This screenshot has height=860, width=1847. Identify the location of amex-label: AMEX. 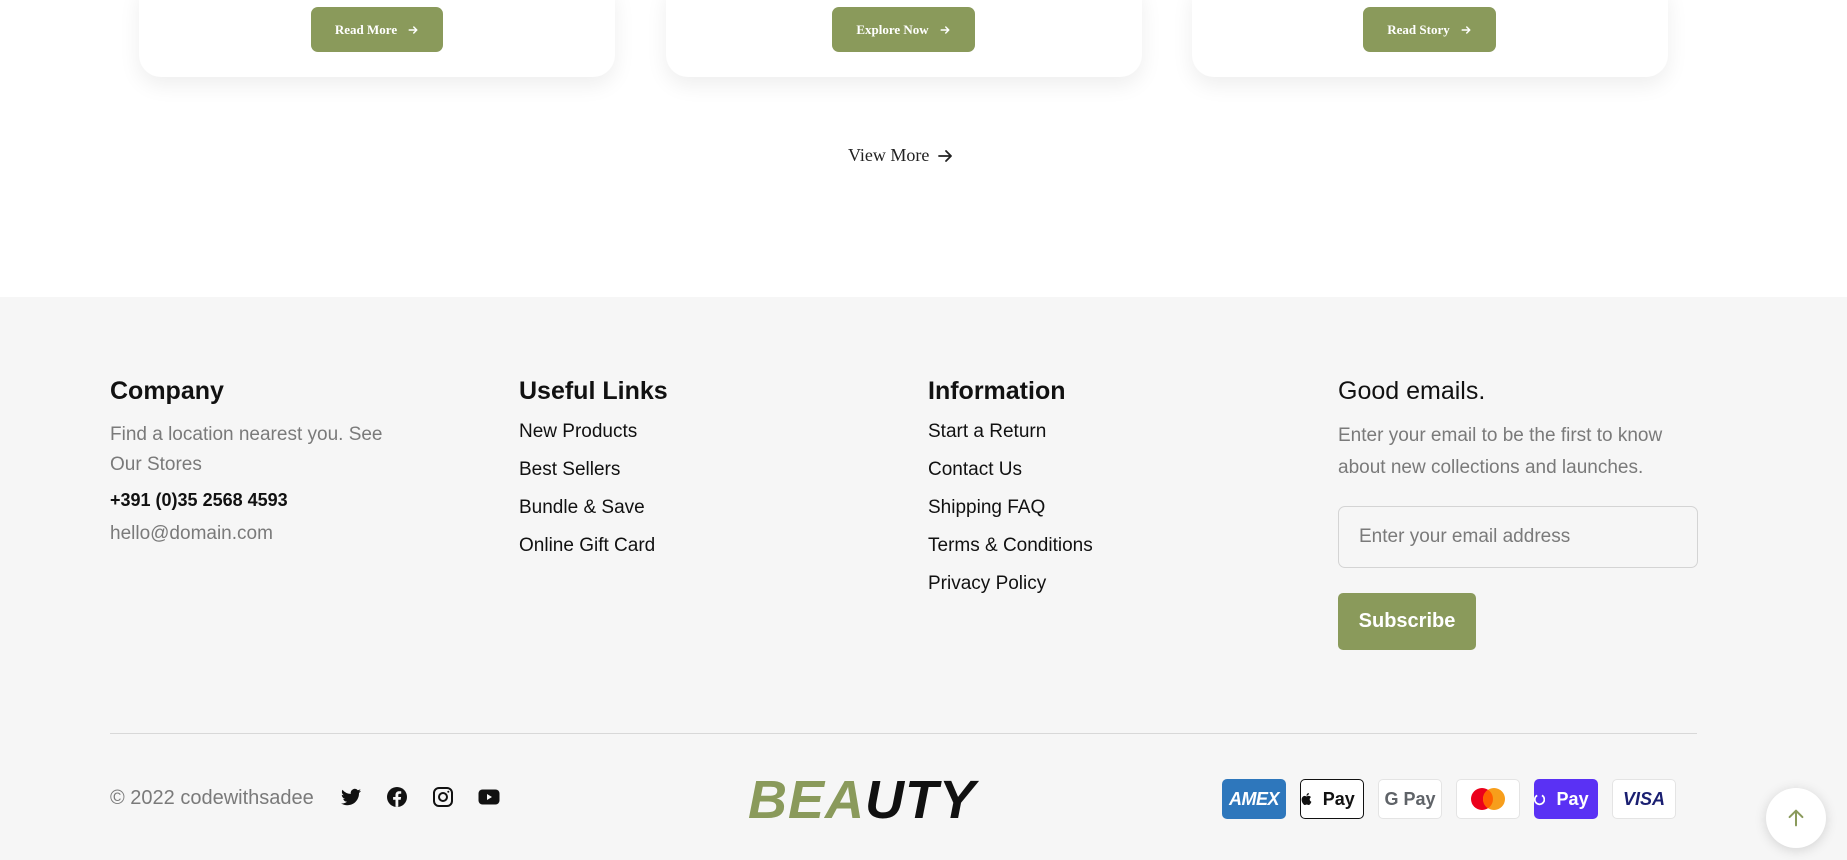
(1254, 798).